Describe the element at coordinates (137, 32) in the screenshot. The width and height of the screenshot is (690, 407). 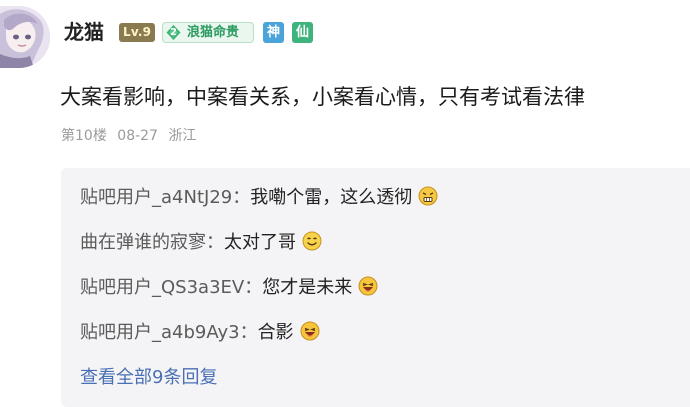
I see `level-badge: Lv.9` at that location.